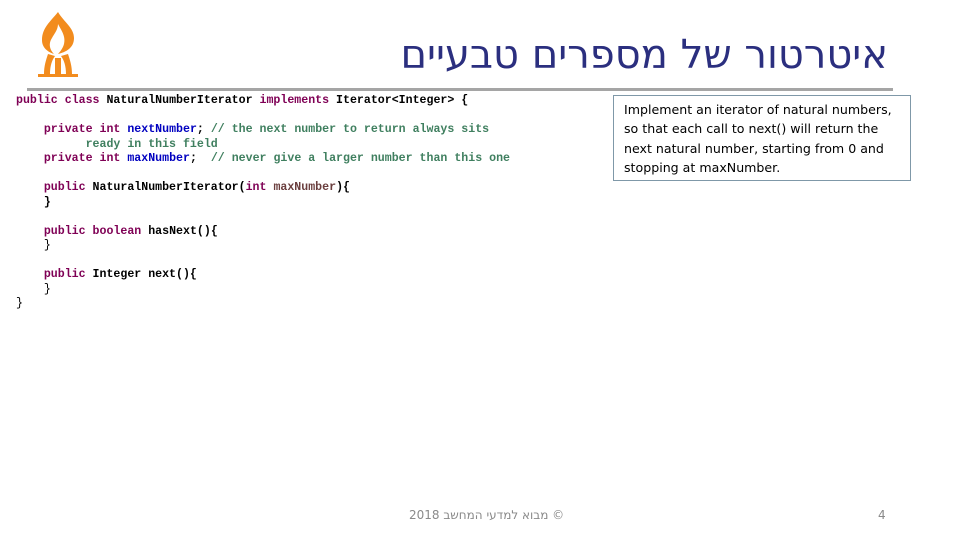 The height and width of the screenshot is (540, 960). Describe the element at coordinates (183, 231) in the screenshot. I see `code-token: hasNext(){` at that location.